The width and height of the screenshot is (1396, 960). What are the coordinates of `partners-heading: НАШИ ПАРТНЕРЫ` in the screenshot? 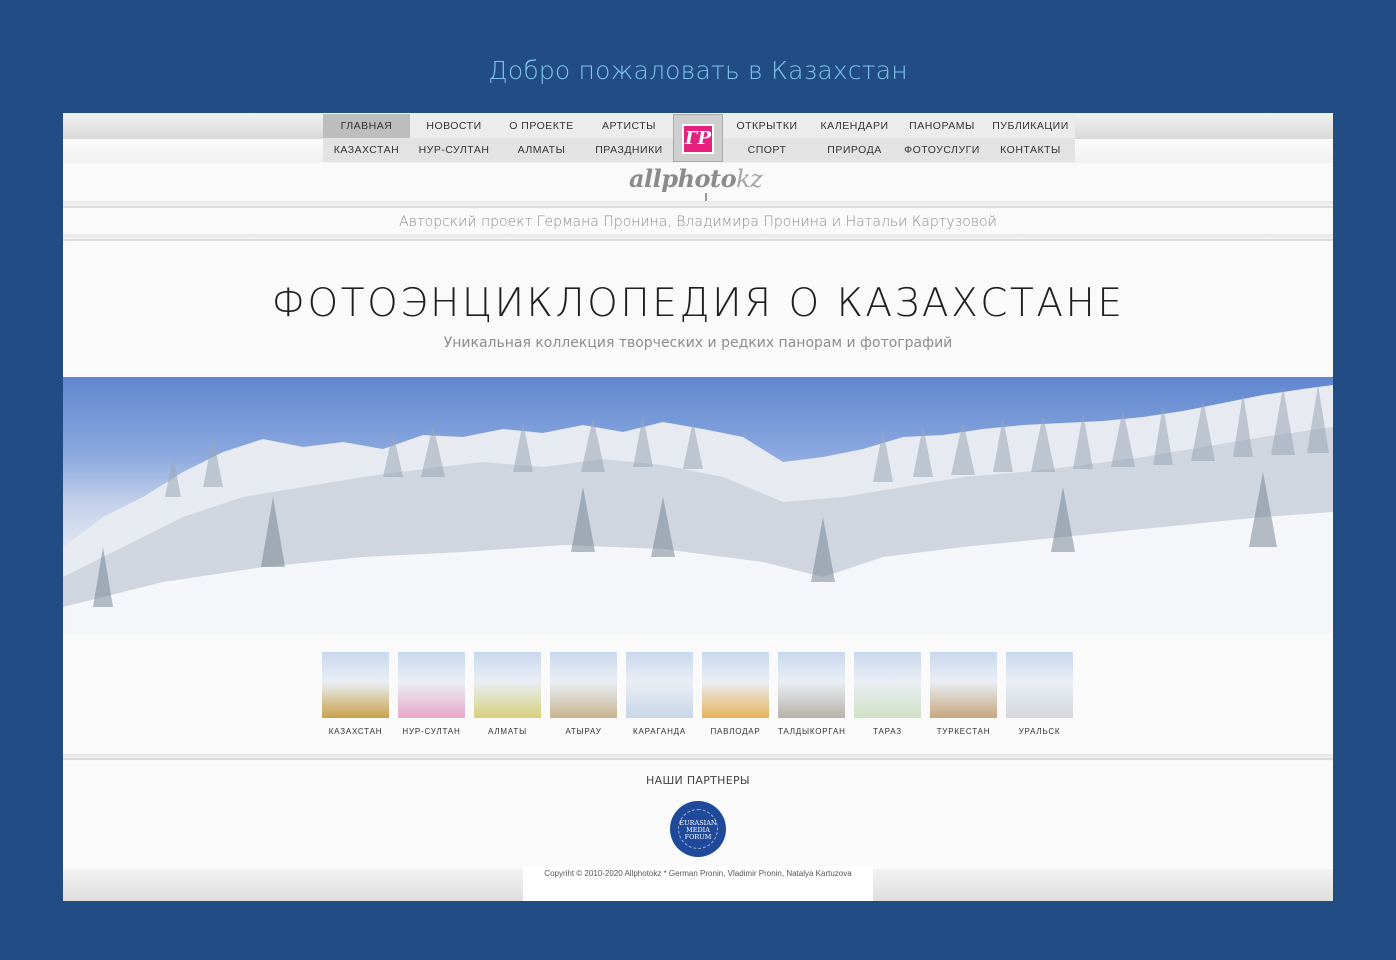 It's located at (698, 780).